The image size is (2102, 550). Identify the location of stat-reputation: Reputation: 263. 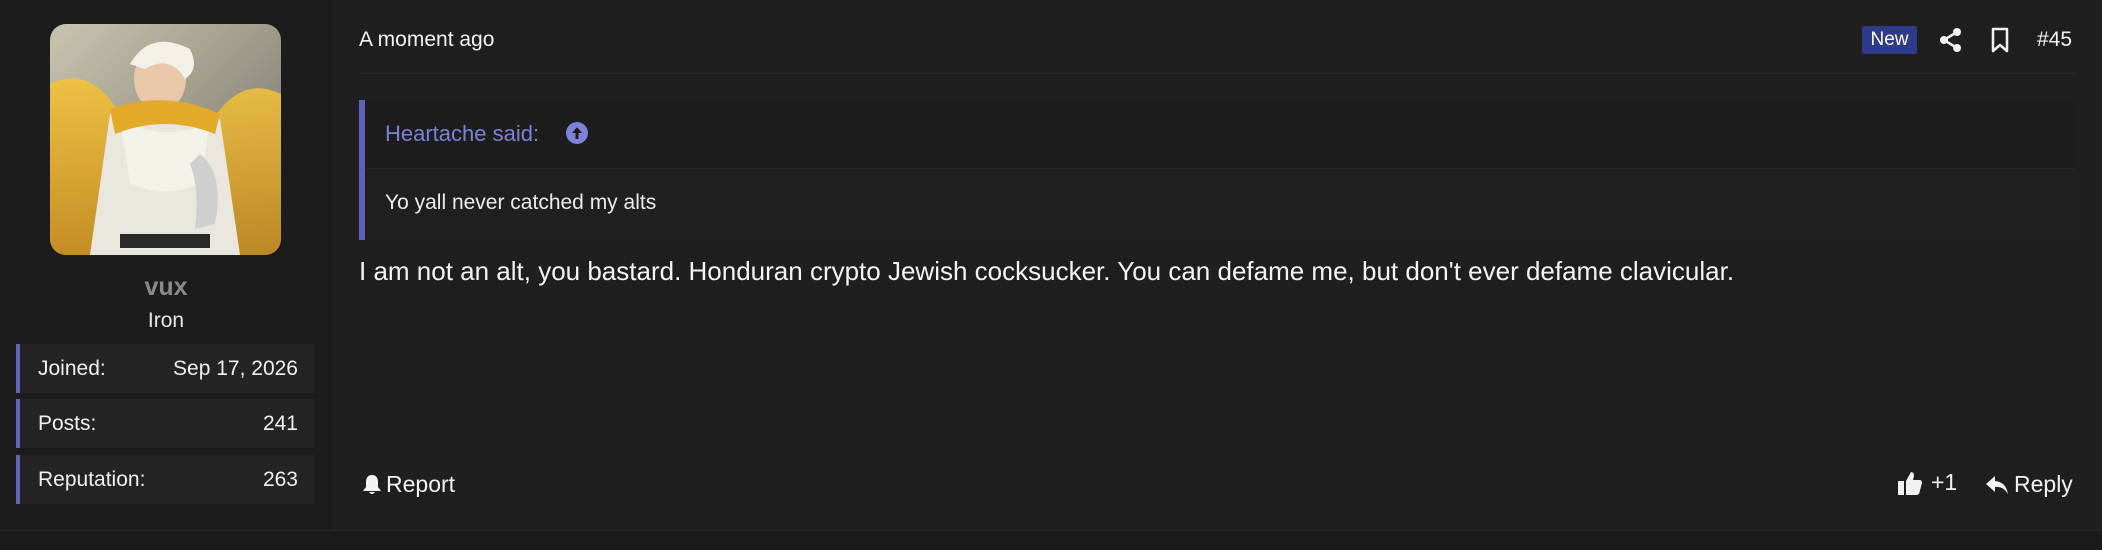
(165, 479).